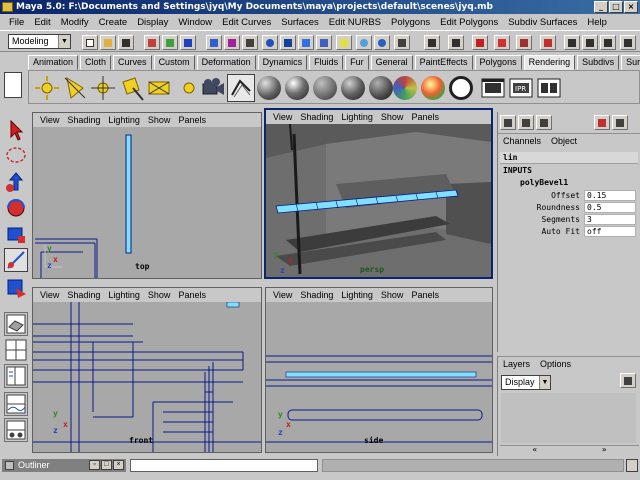 This screenshot has width=640, height=480. What do you see at coordinates (355, 22) in the screenshot?
I see `menu-edit-nurbs: Edit NURBS` at bounding box center [355, 22].